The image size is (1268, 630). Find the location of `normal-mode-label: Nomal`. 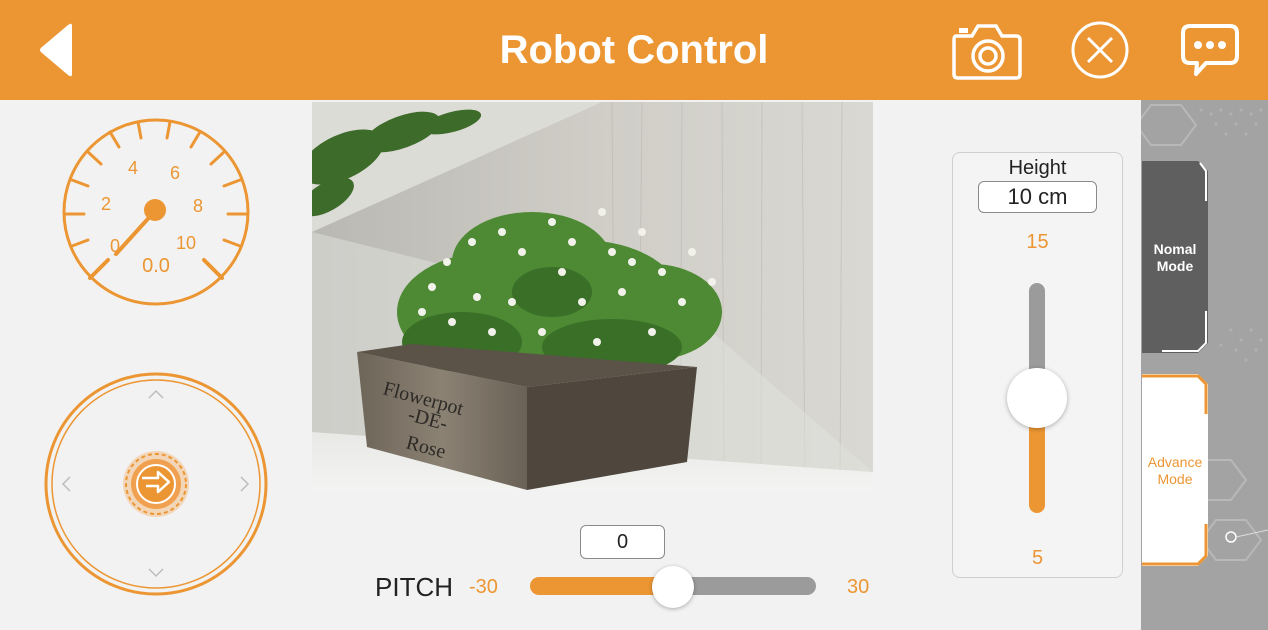

normal-mode-label: Nomal is located at coordinates (1175, 249).